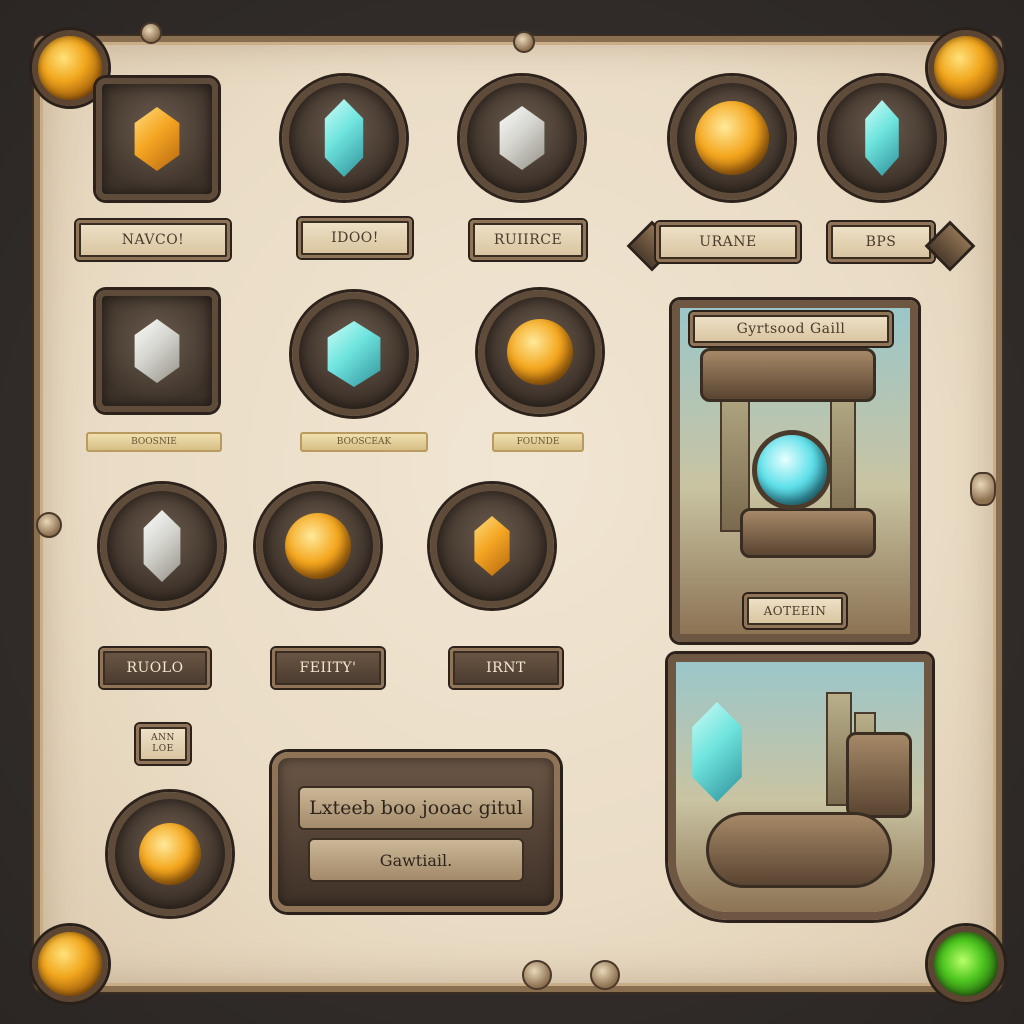  What do you see at coordinates (328, 668) in the screenshot?
I see `label-feiity: FEIITY'` at bounding box center [328, 668].